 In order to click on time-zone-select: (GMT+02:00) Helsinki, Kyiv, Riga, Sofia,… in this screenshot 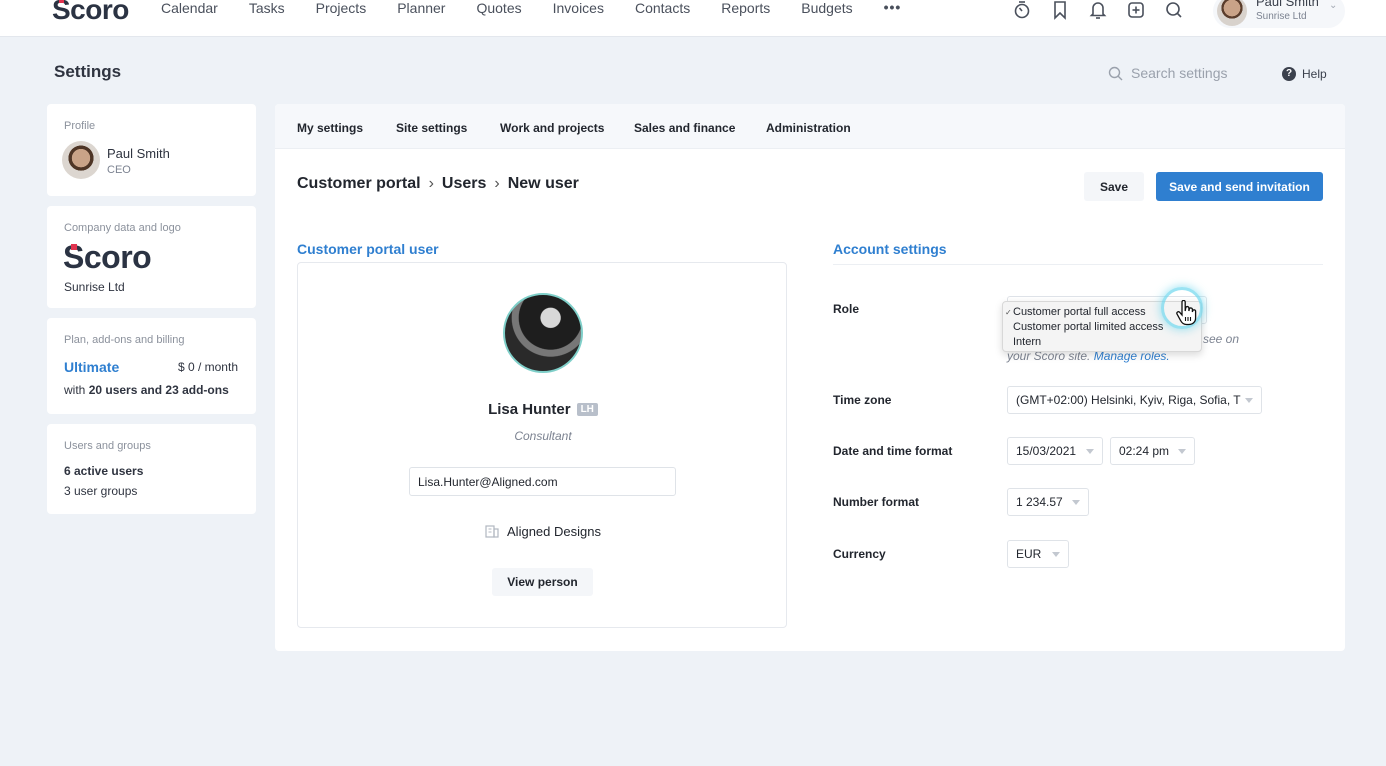, I will do `click(1134, 400)`.